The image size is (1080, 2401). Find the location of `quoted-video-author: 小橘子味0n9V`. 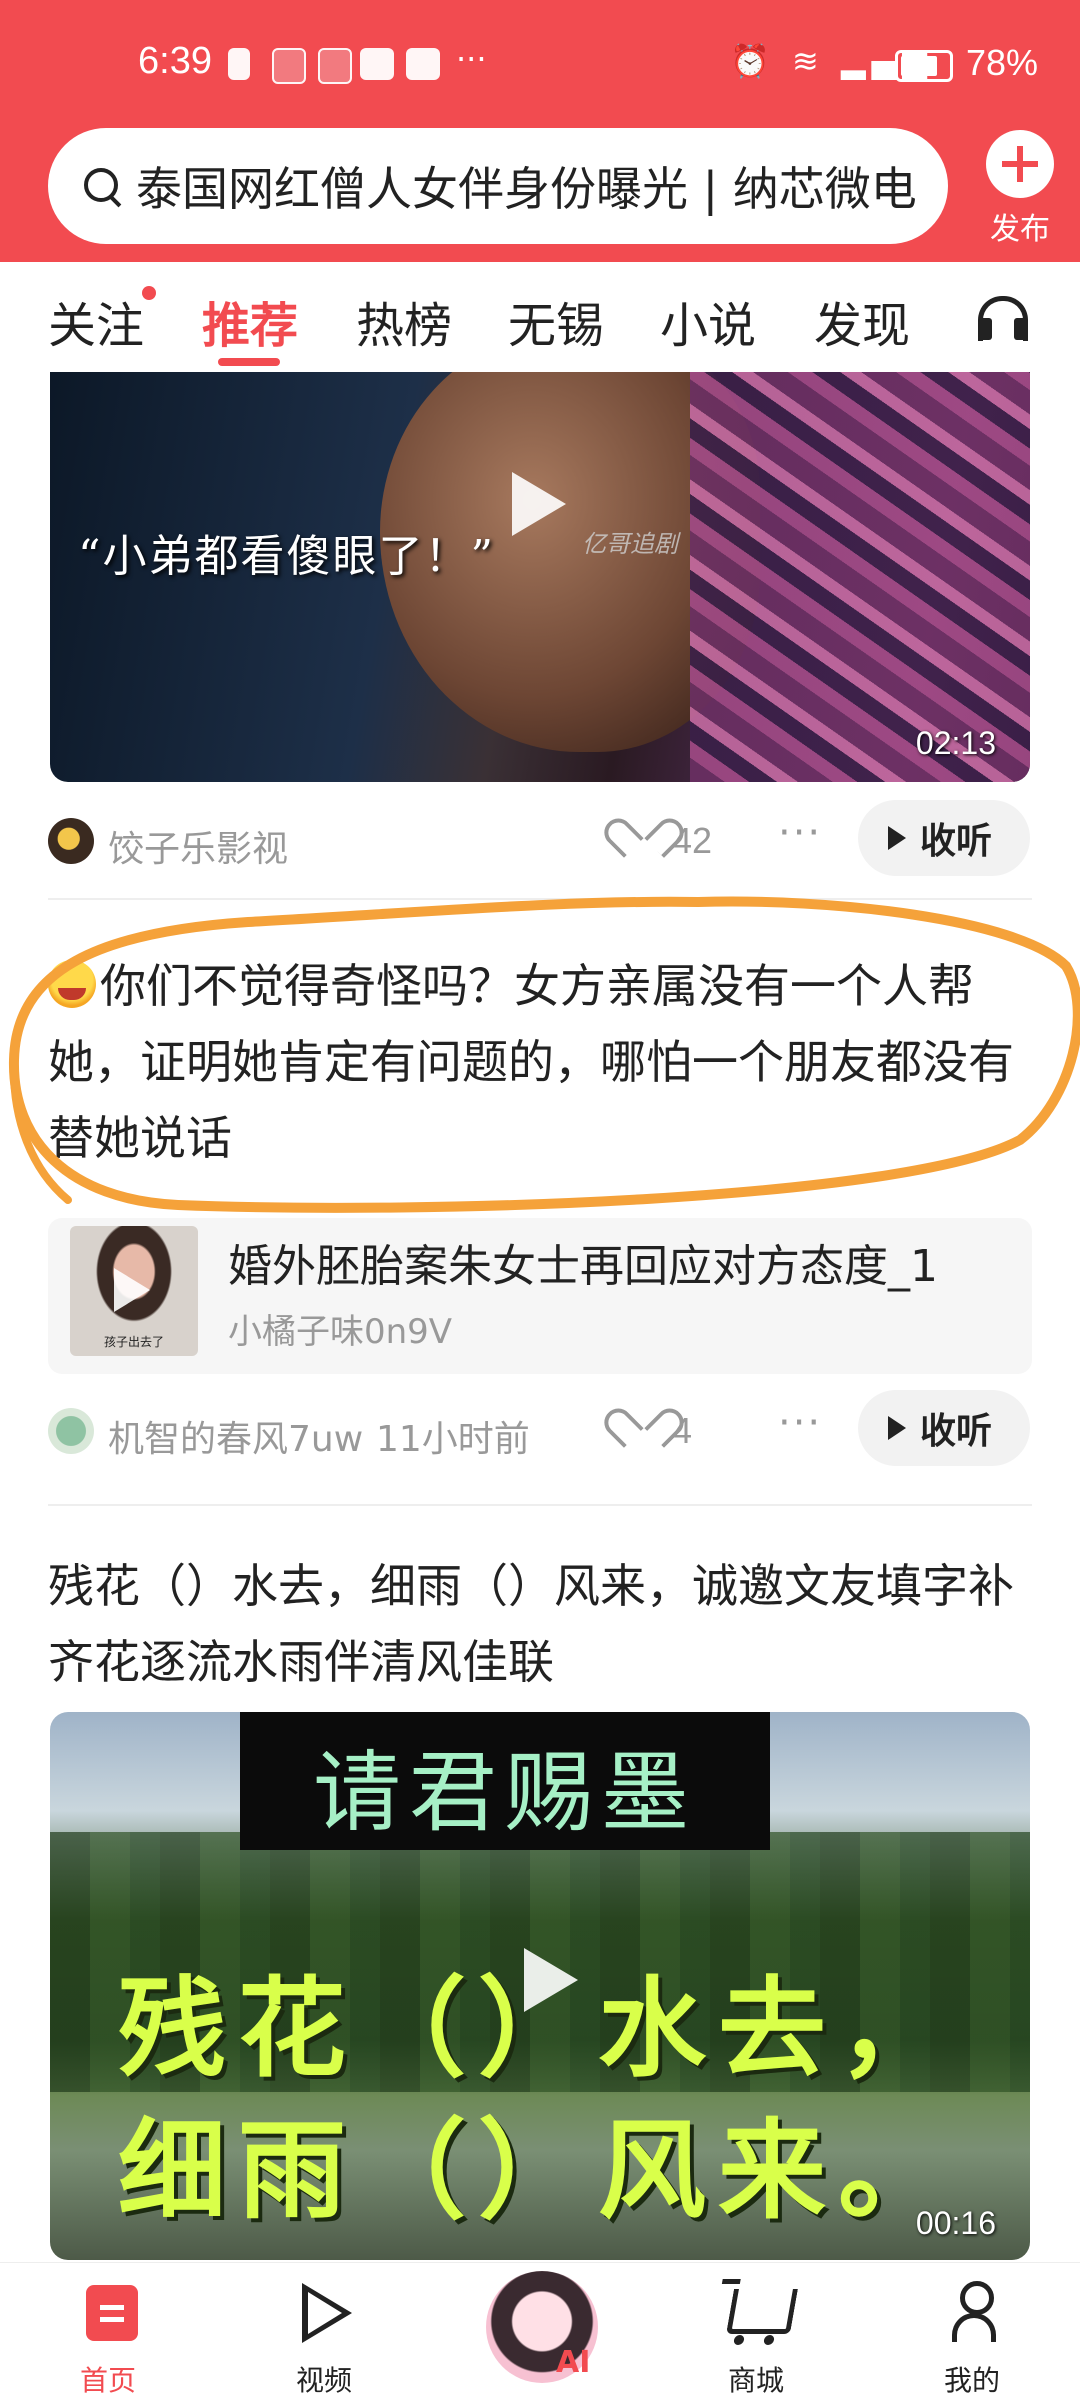

quoted-video-author: 小橘子味0n9V is located at coordinates (340, 1332).